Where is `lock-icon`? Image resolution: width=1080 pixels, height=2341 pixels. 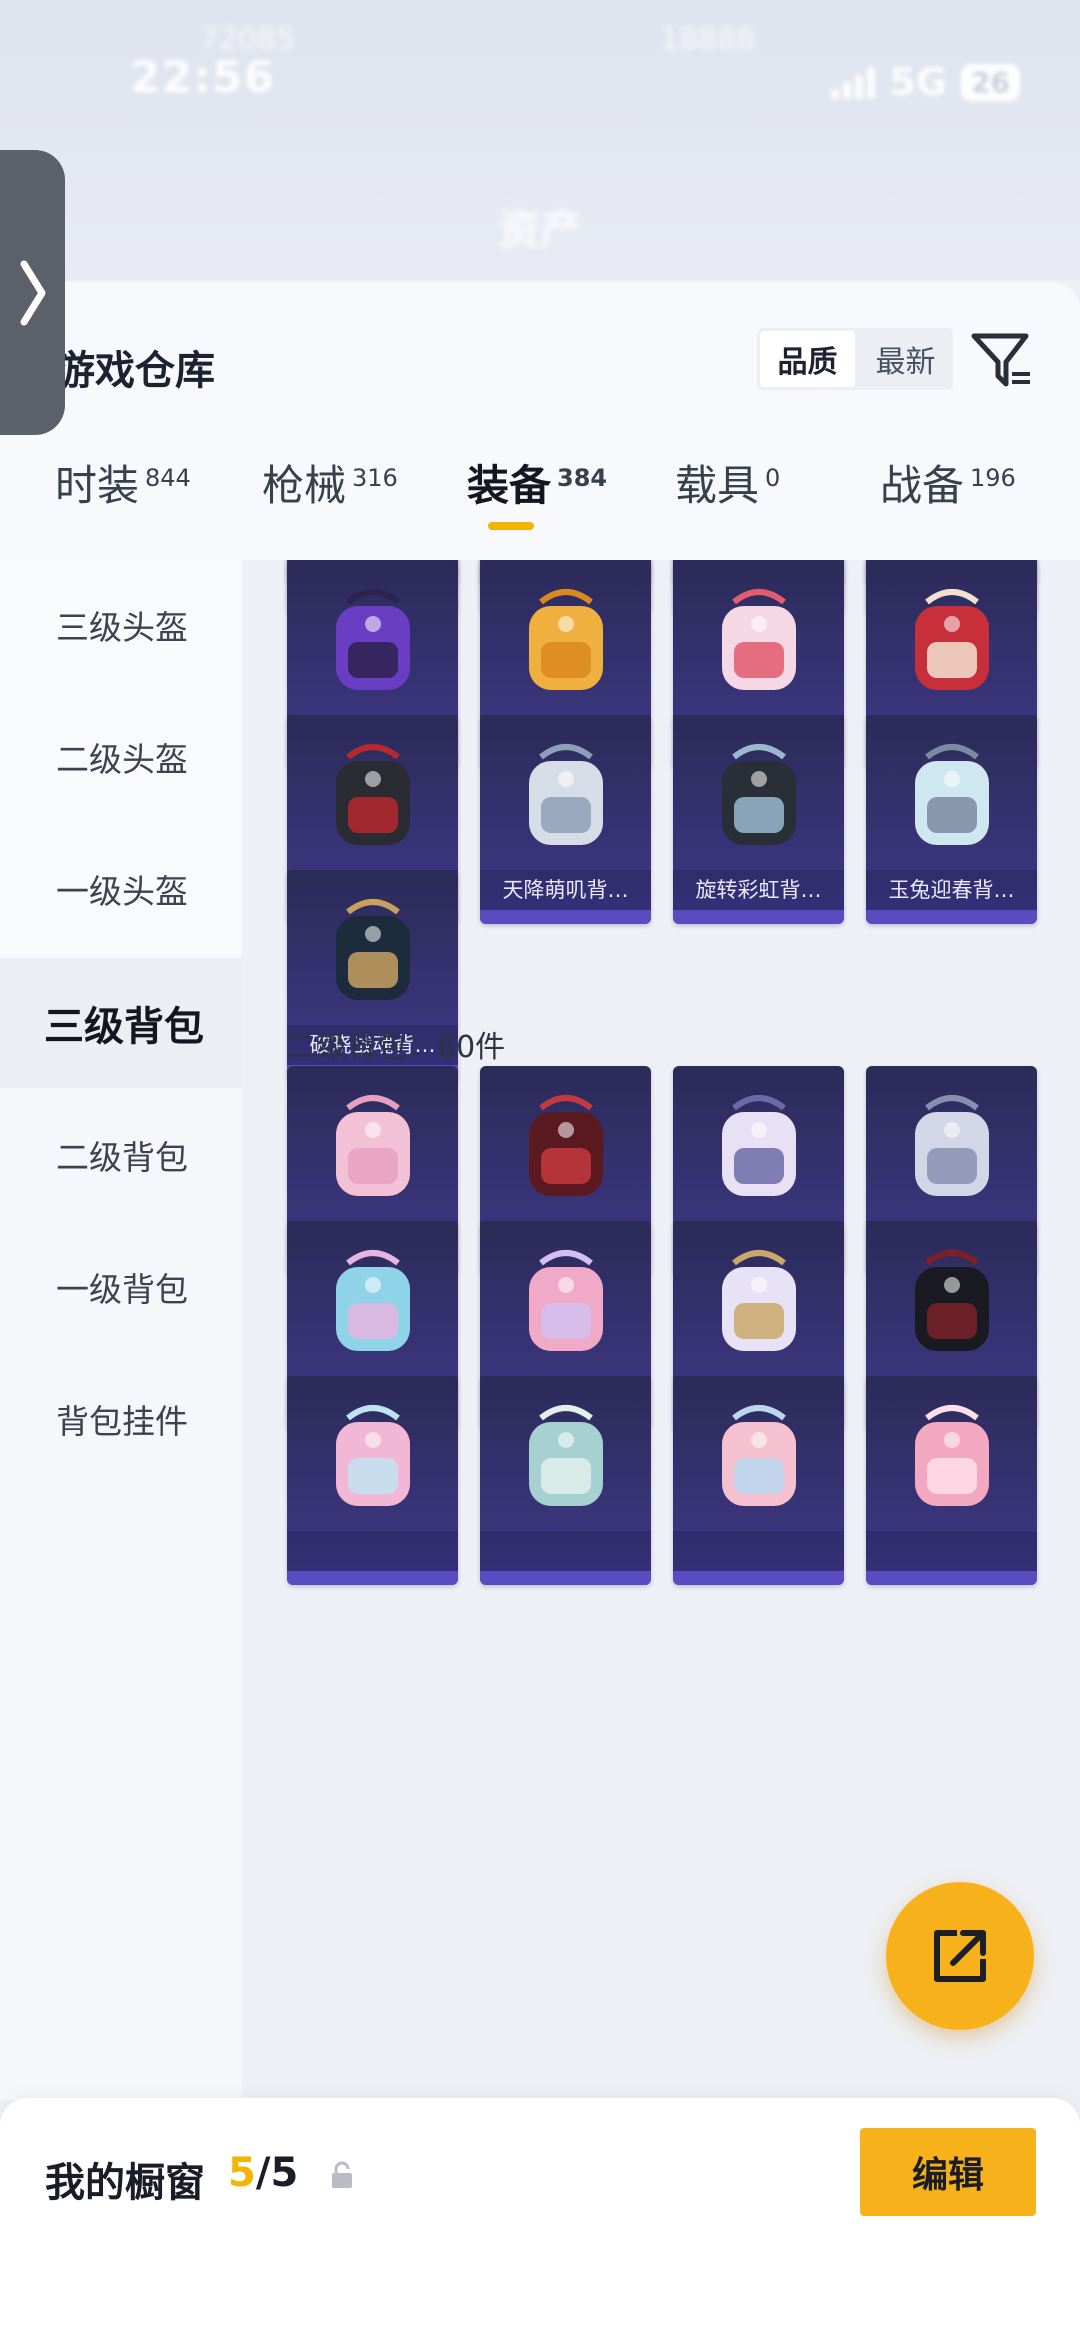
lock-icon is located at coordinates (342, 2174).